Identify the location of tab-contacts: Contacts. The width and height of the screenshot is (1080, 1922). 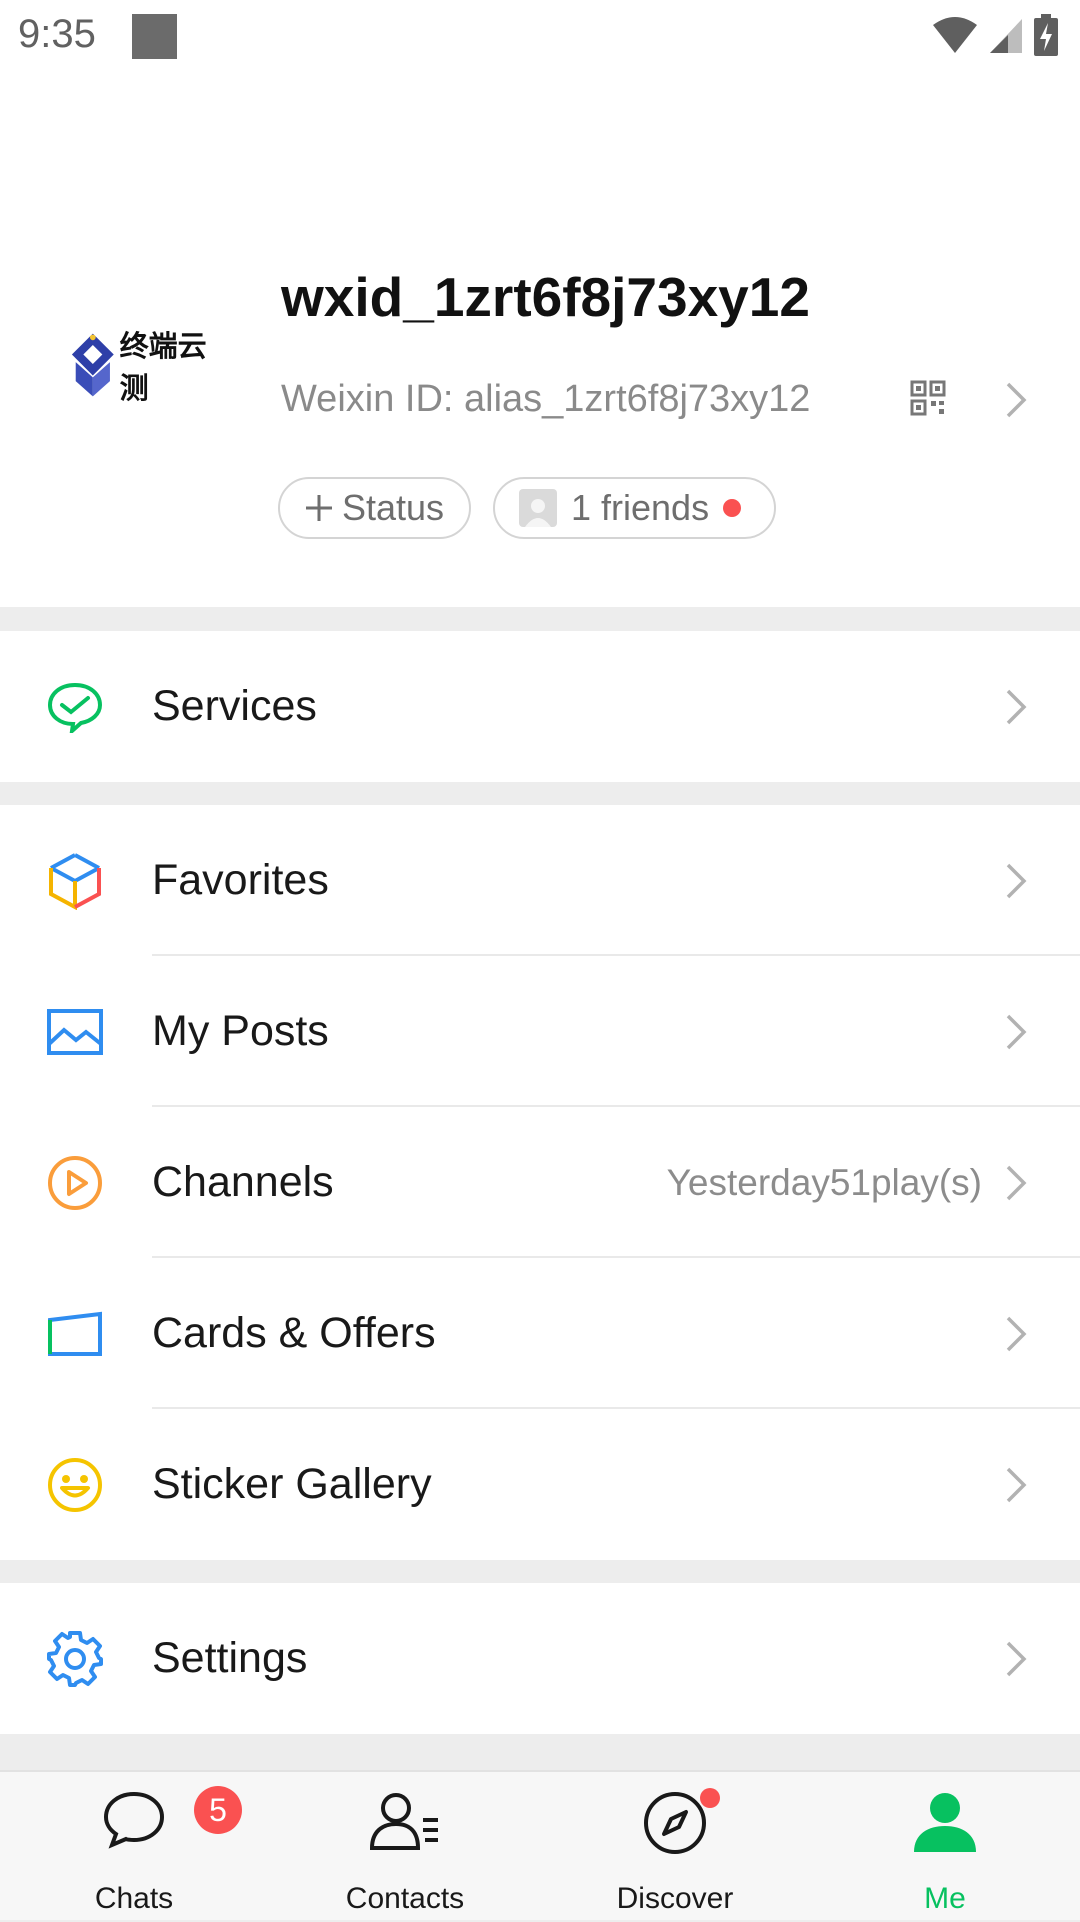
(405, 1847).